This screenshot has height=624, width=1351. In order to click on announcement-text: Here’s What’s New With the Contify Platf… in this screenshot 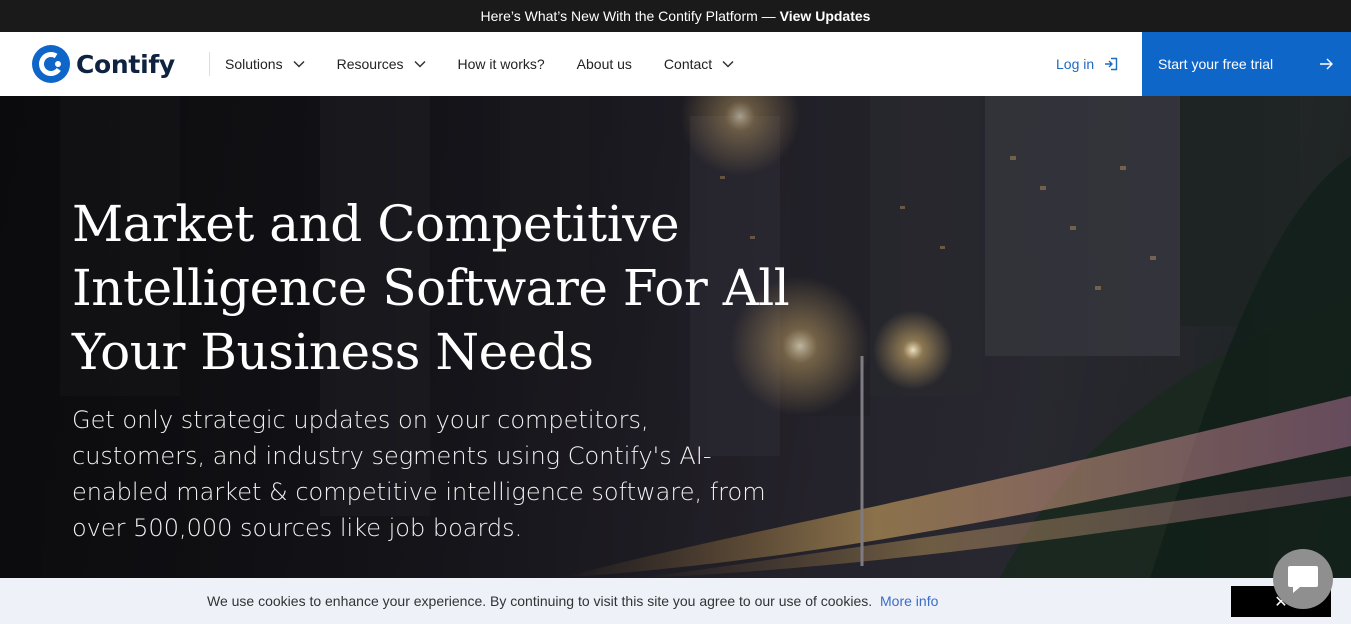, I will do `click(628, 16)`.